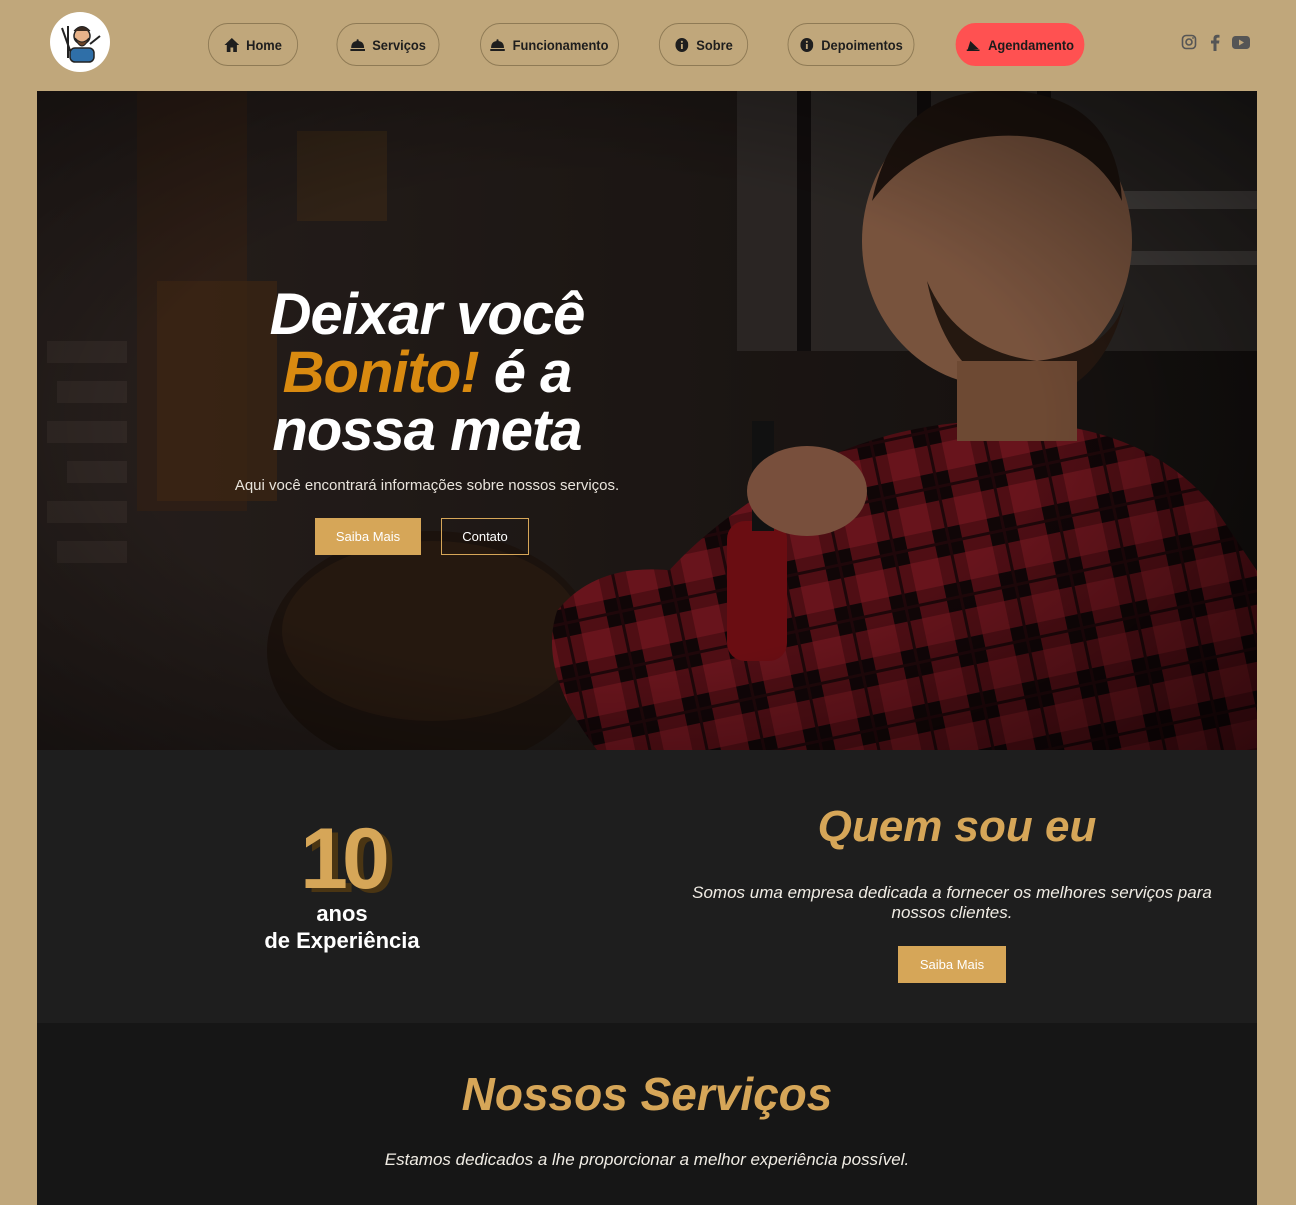 The height and width of the screenshot is (1205, 1296). What do you see at coordinates (264, 44) in the screenshot?
I see `nav-home-label: Home` at bounding box center [264, 44].